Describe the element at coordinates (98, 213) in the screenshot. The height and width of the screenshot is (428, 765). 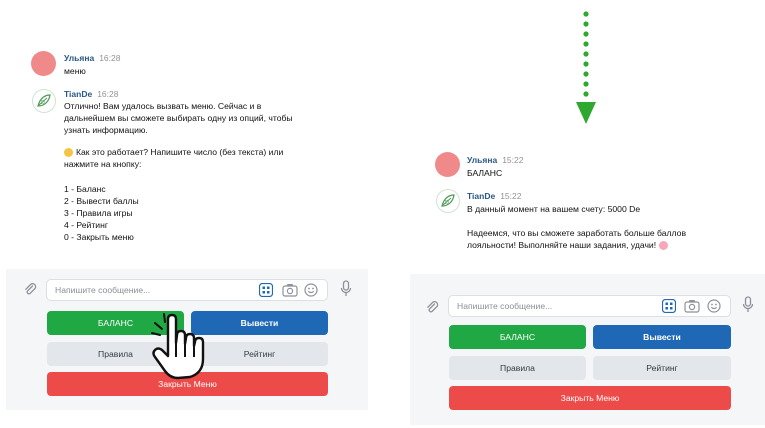
I see `menu-option: 3 - Правила игры` at that location.